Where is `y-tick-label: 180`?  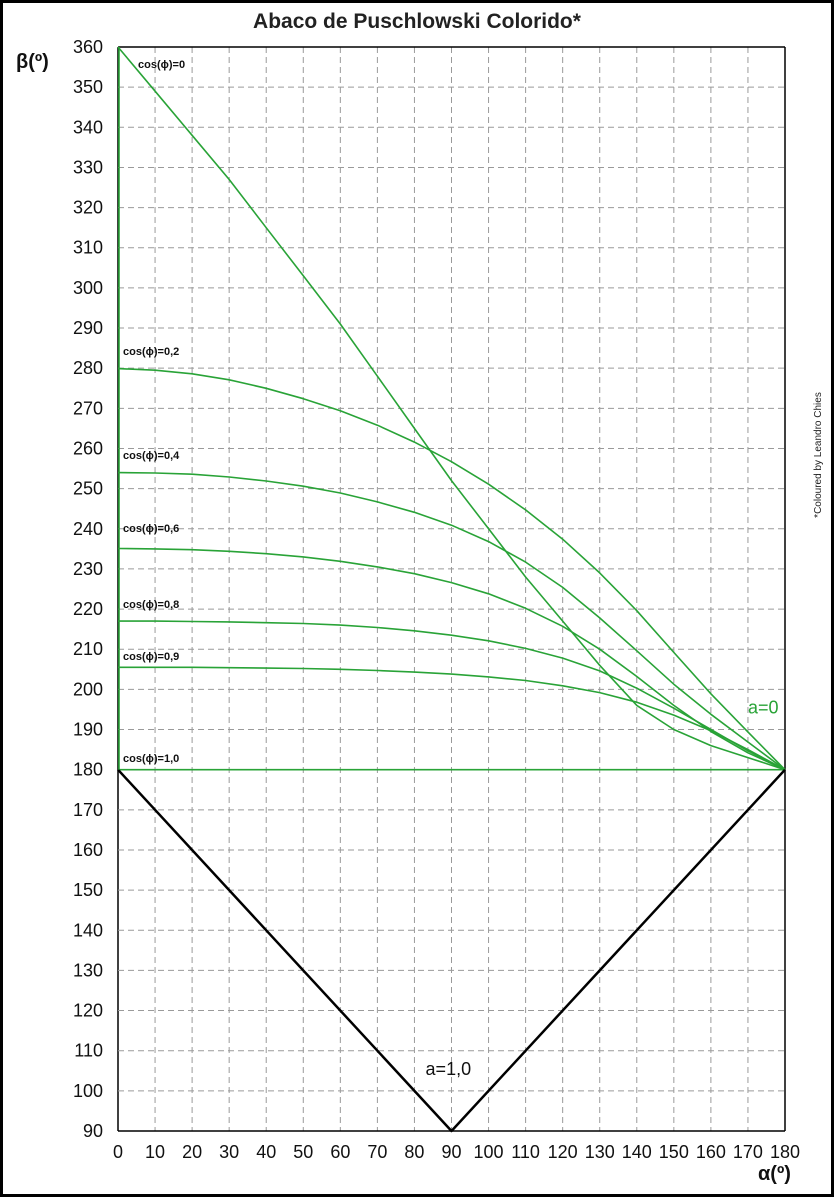
y-tick-label: 180 is located at coordinates (88, 770).